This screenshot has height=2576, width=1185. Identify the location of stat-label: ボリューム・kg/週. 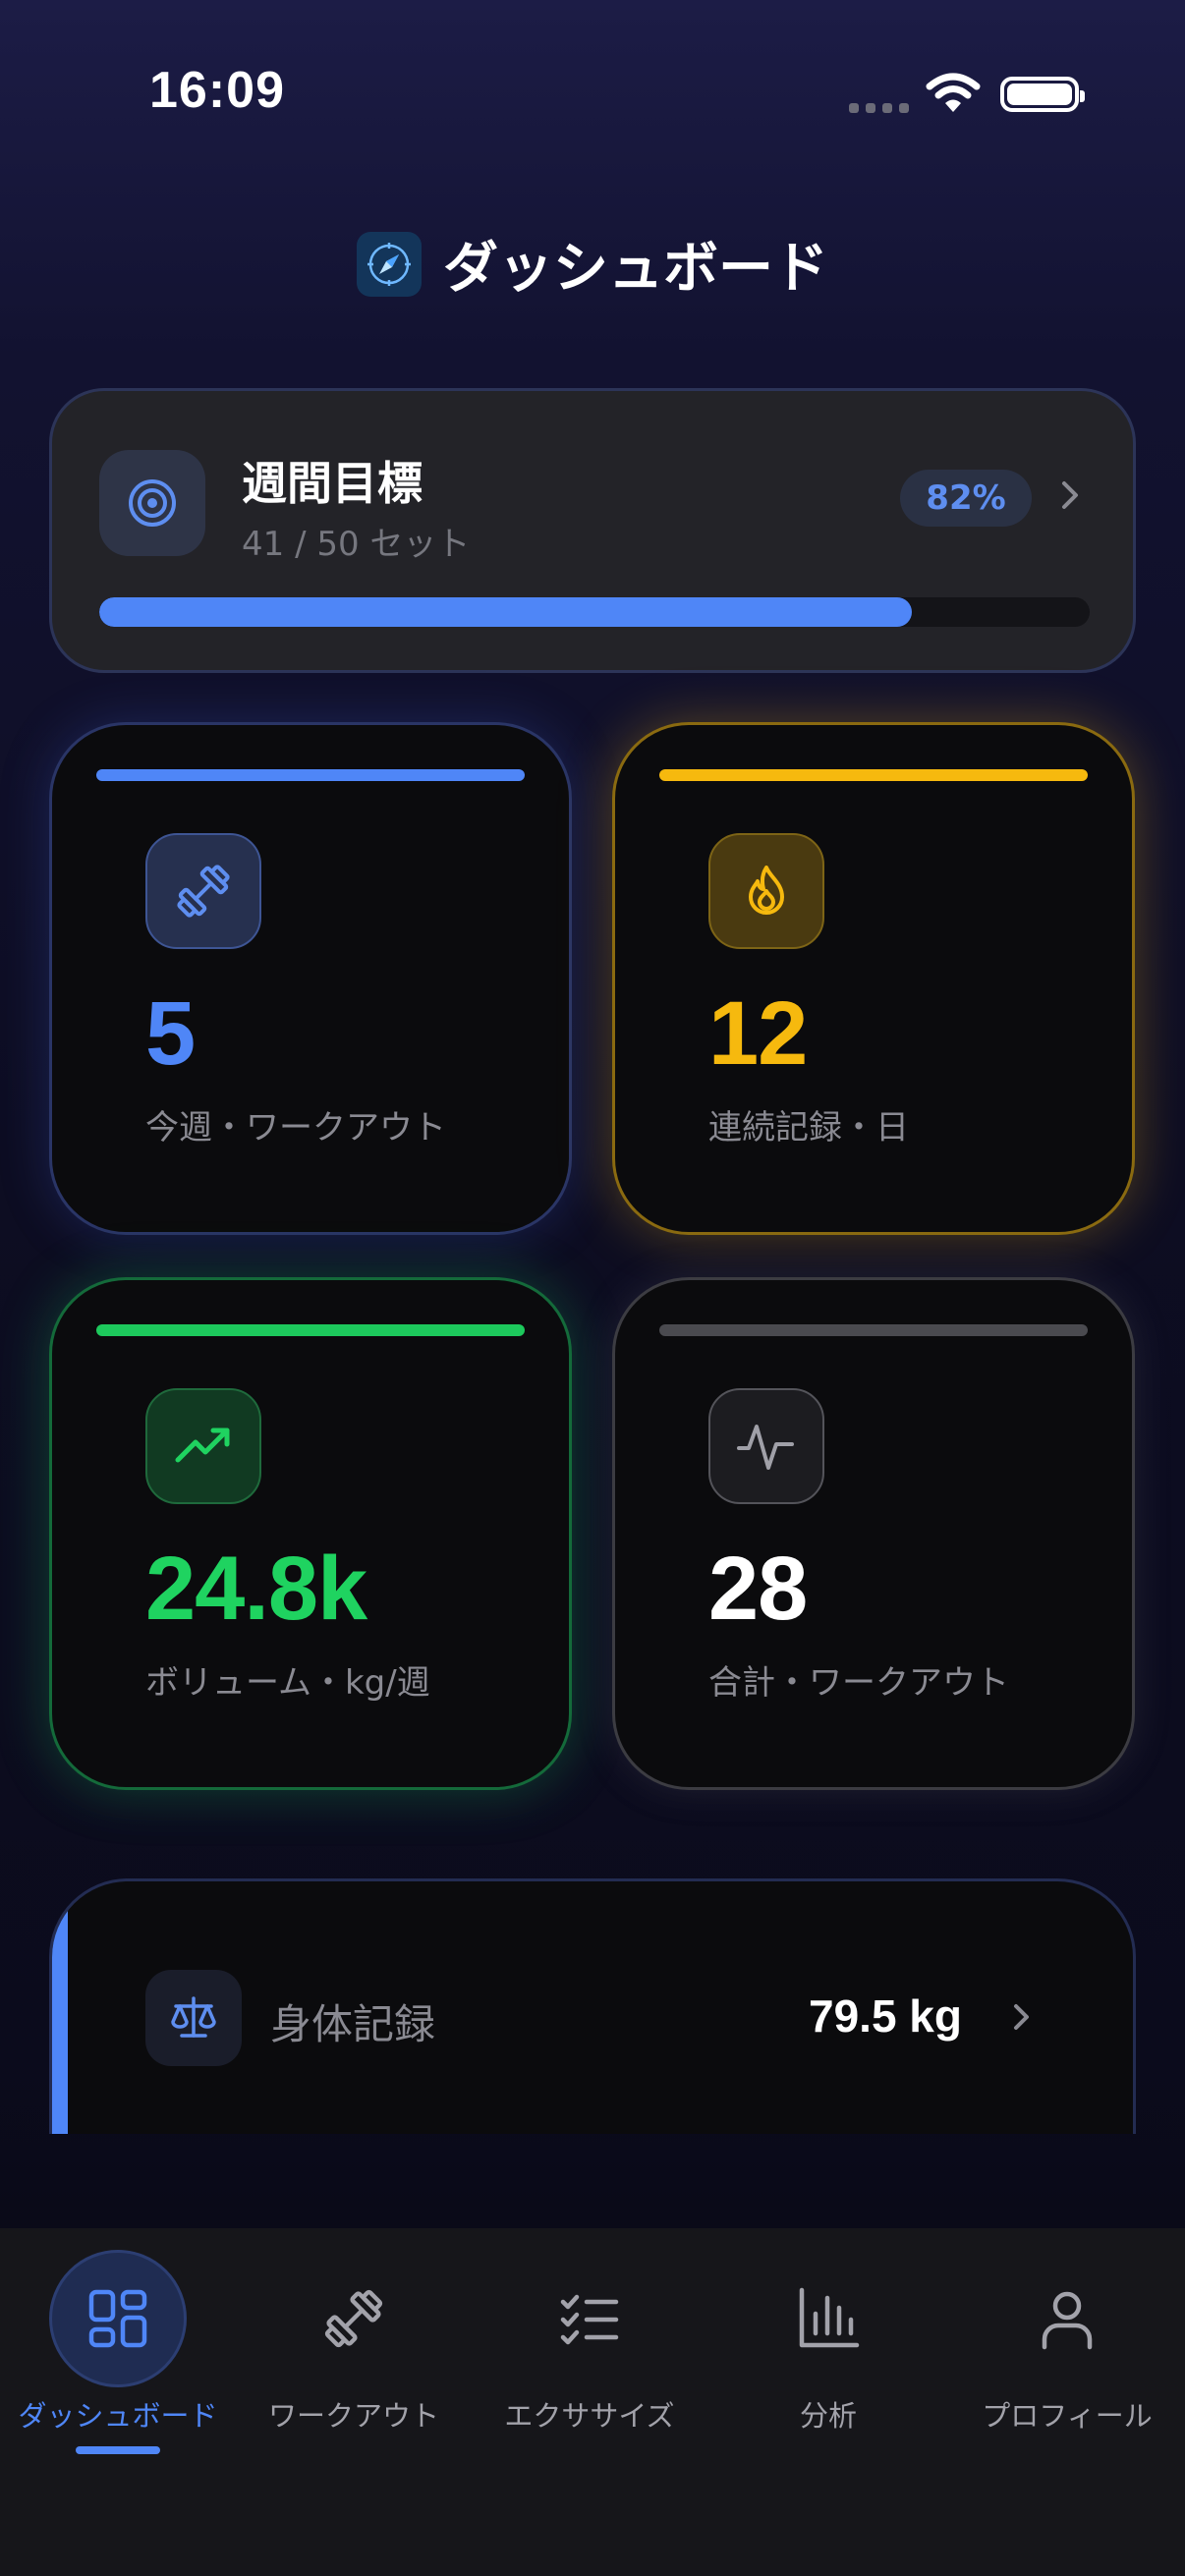
(288, 1683).